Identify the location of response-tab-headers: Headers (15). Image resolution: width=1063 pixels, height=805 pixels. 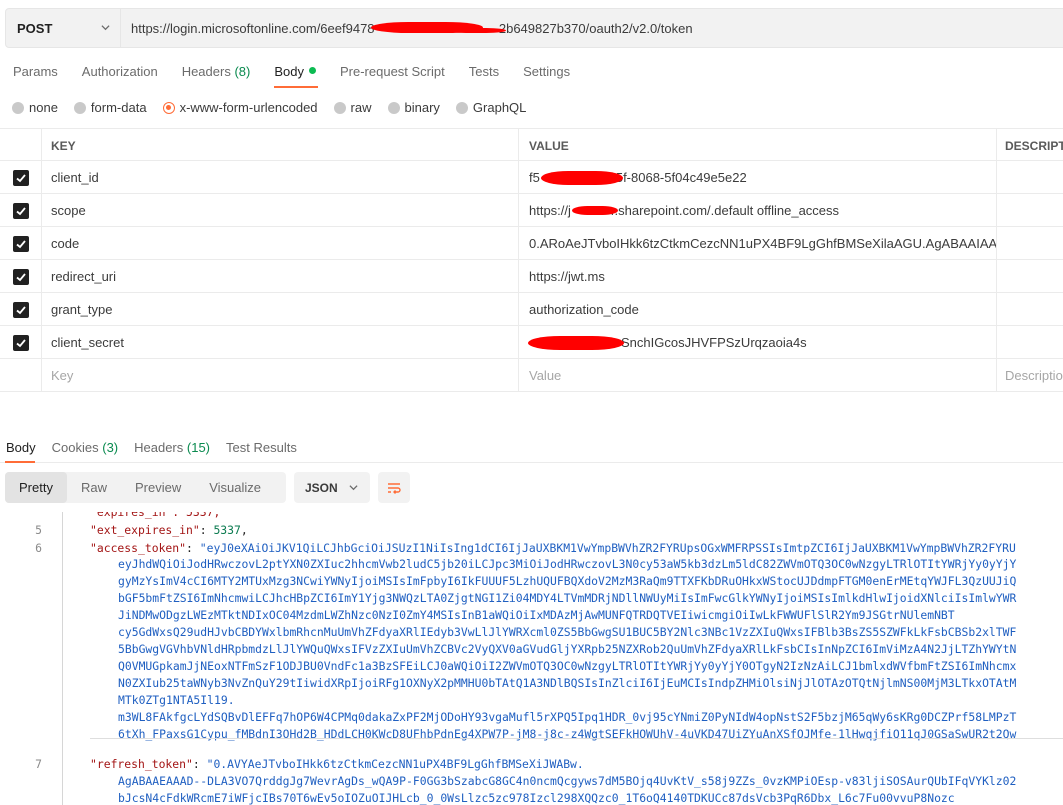
(172, 447).